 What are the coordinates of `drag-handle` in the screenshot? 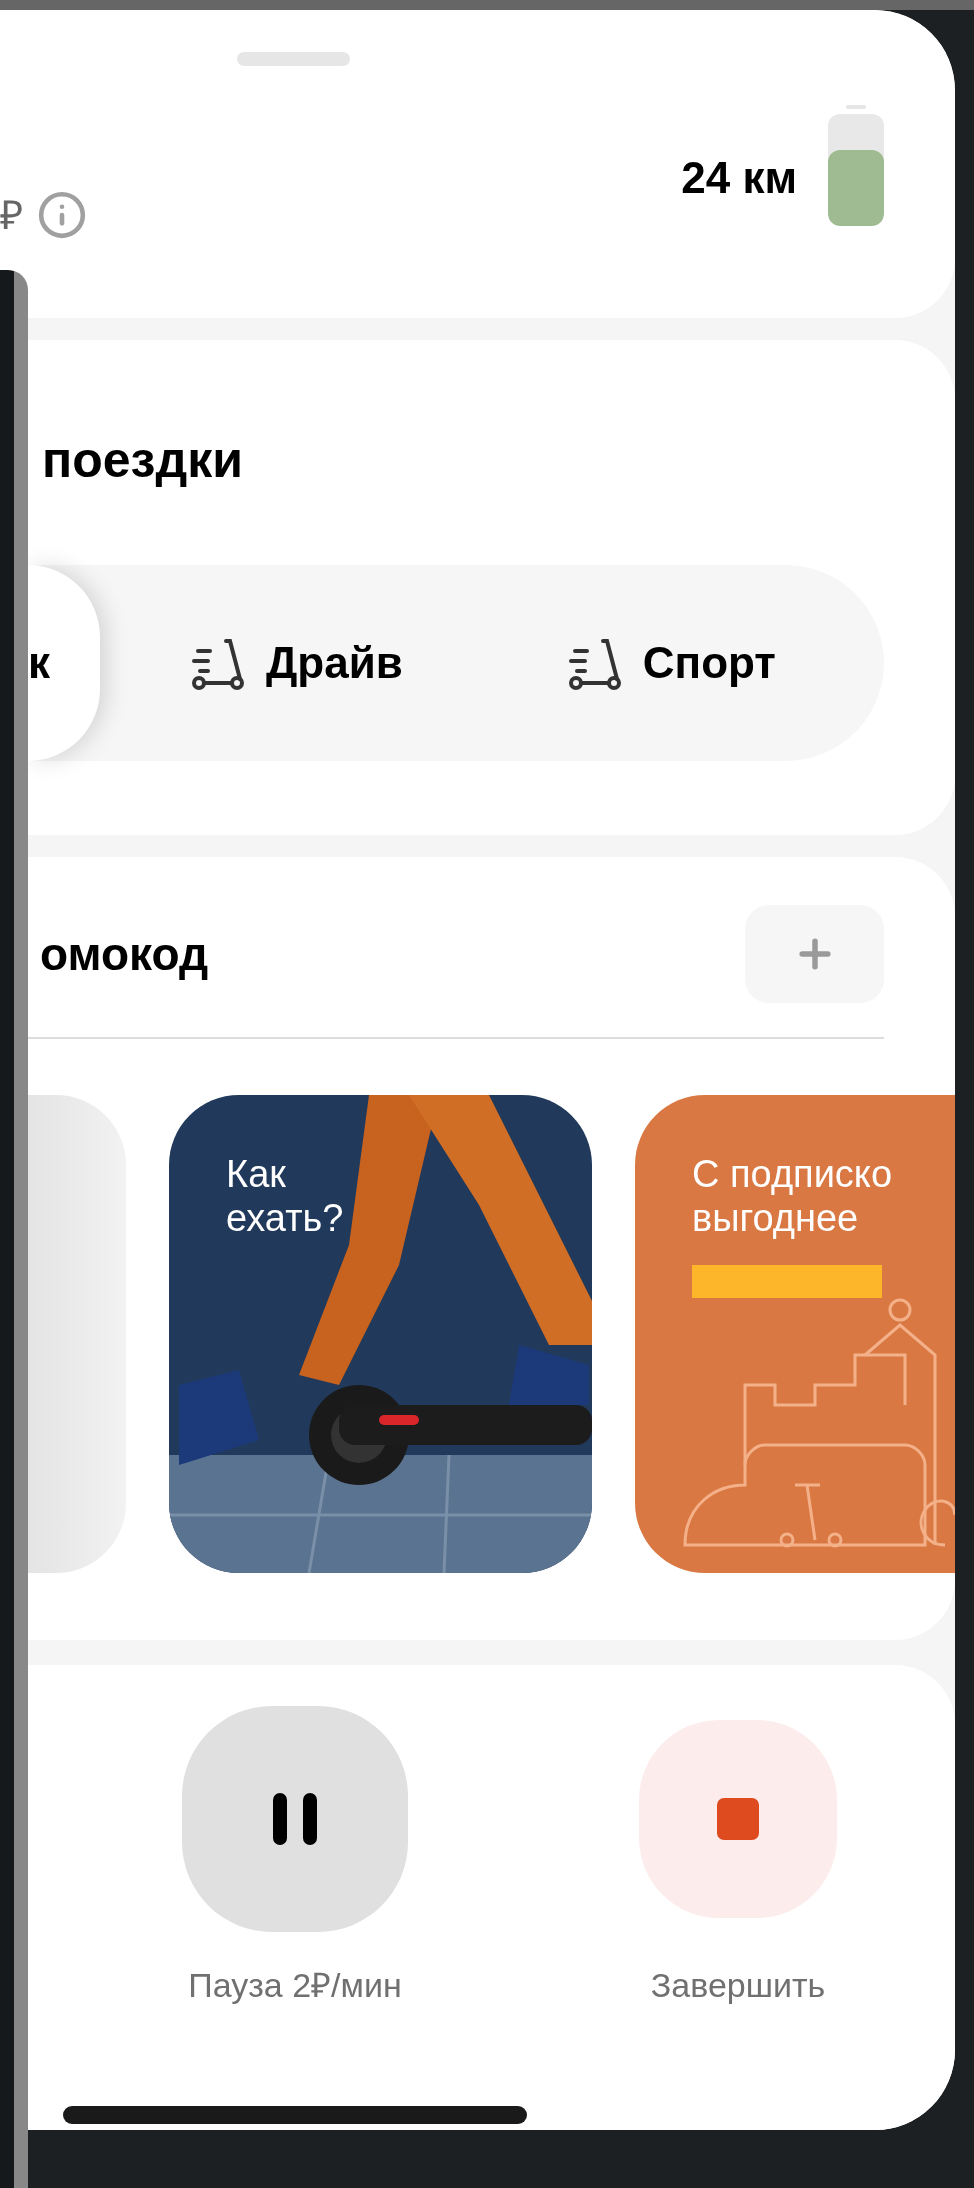 It's located at (293, 59).